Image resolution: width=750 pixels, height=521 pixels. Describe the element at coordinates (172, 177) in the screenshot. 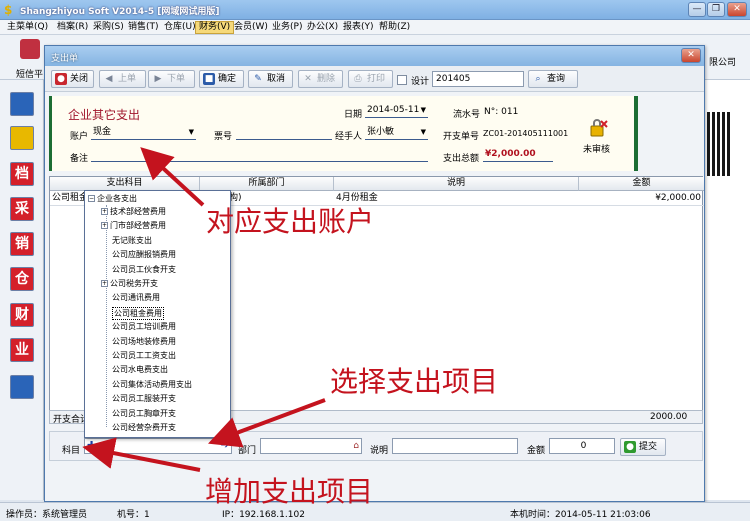

I see `arrow-to-account` at that location.